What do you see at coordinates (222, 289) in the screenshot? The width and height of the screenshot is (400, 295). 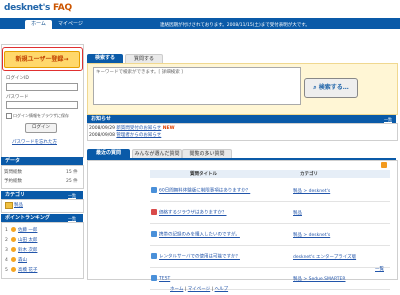 I see `footer-help-link: ヘルプ` at bounding box center [222, 289].